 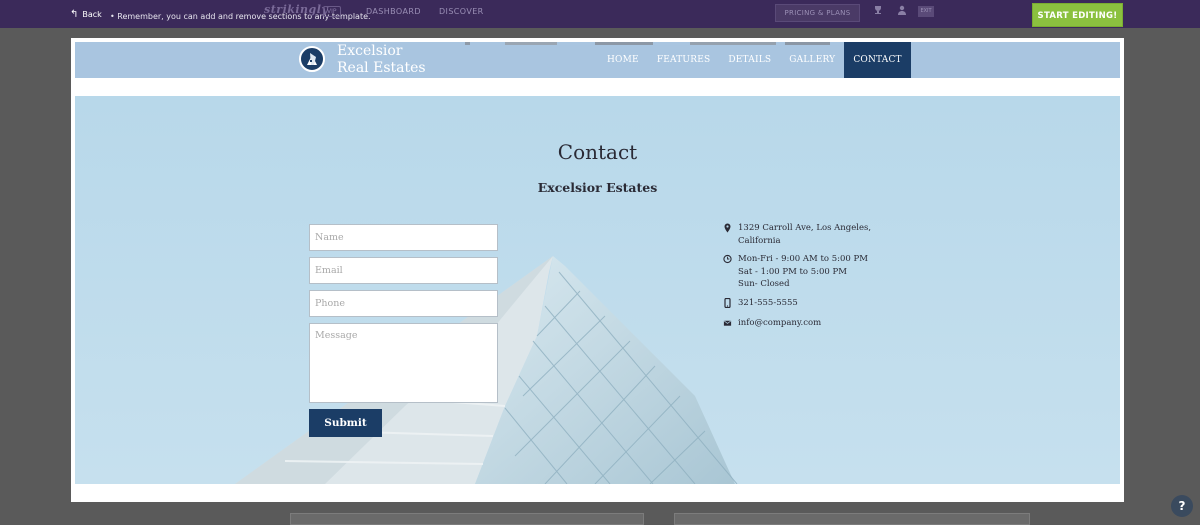 I want to click on brand-name: Excelsior Real Estates, so click(x=381, y=60).